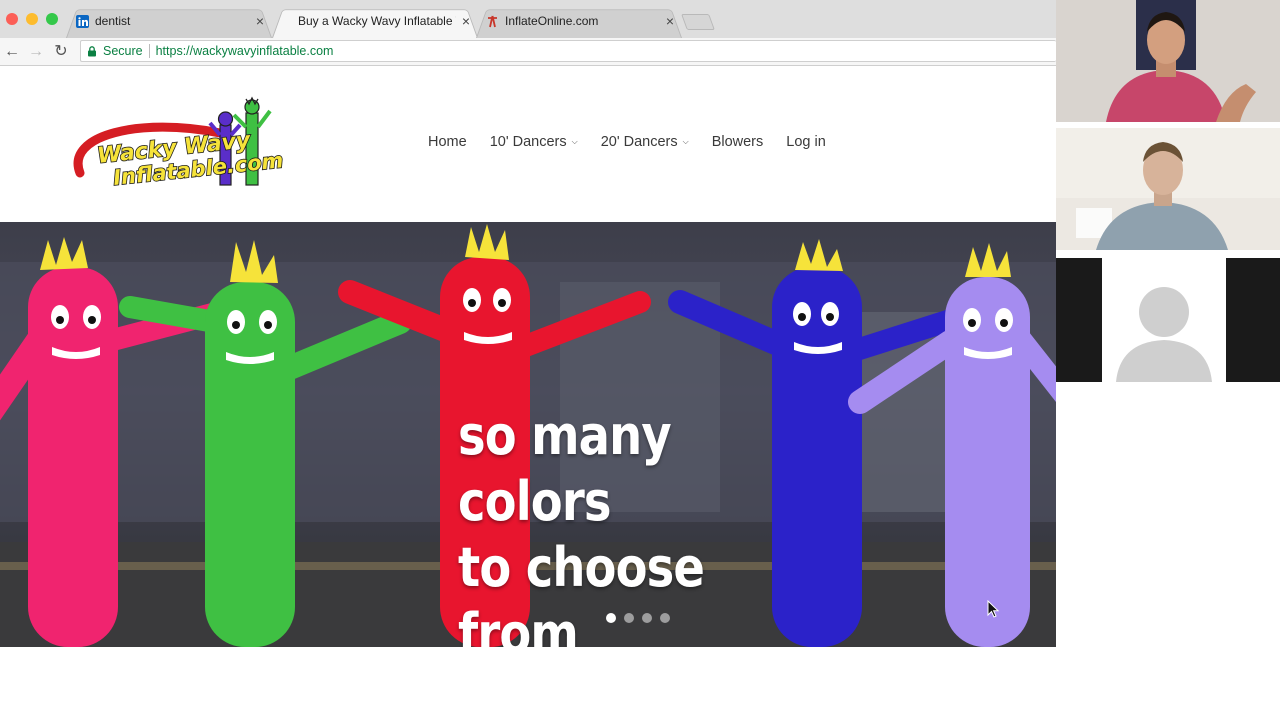  I want to click on hero-headline: so many colors to choose from, so click(613, 525).